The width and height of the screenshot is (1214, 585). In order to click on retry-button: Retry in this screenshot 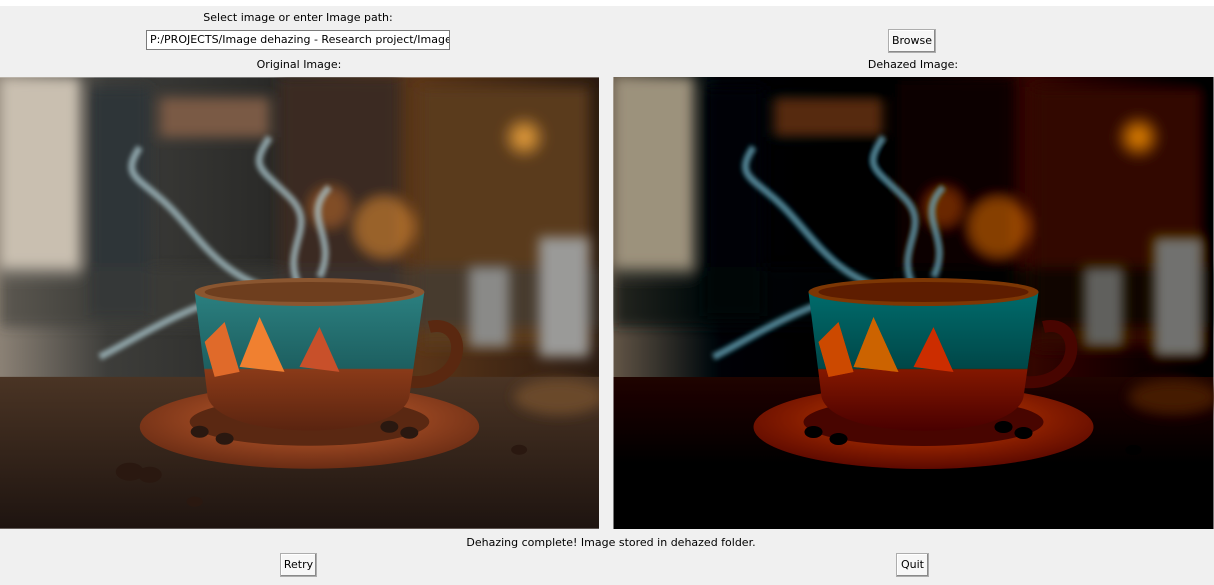, I will do `click(298, 565)`.